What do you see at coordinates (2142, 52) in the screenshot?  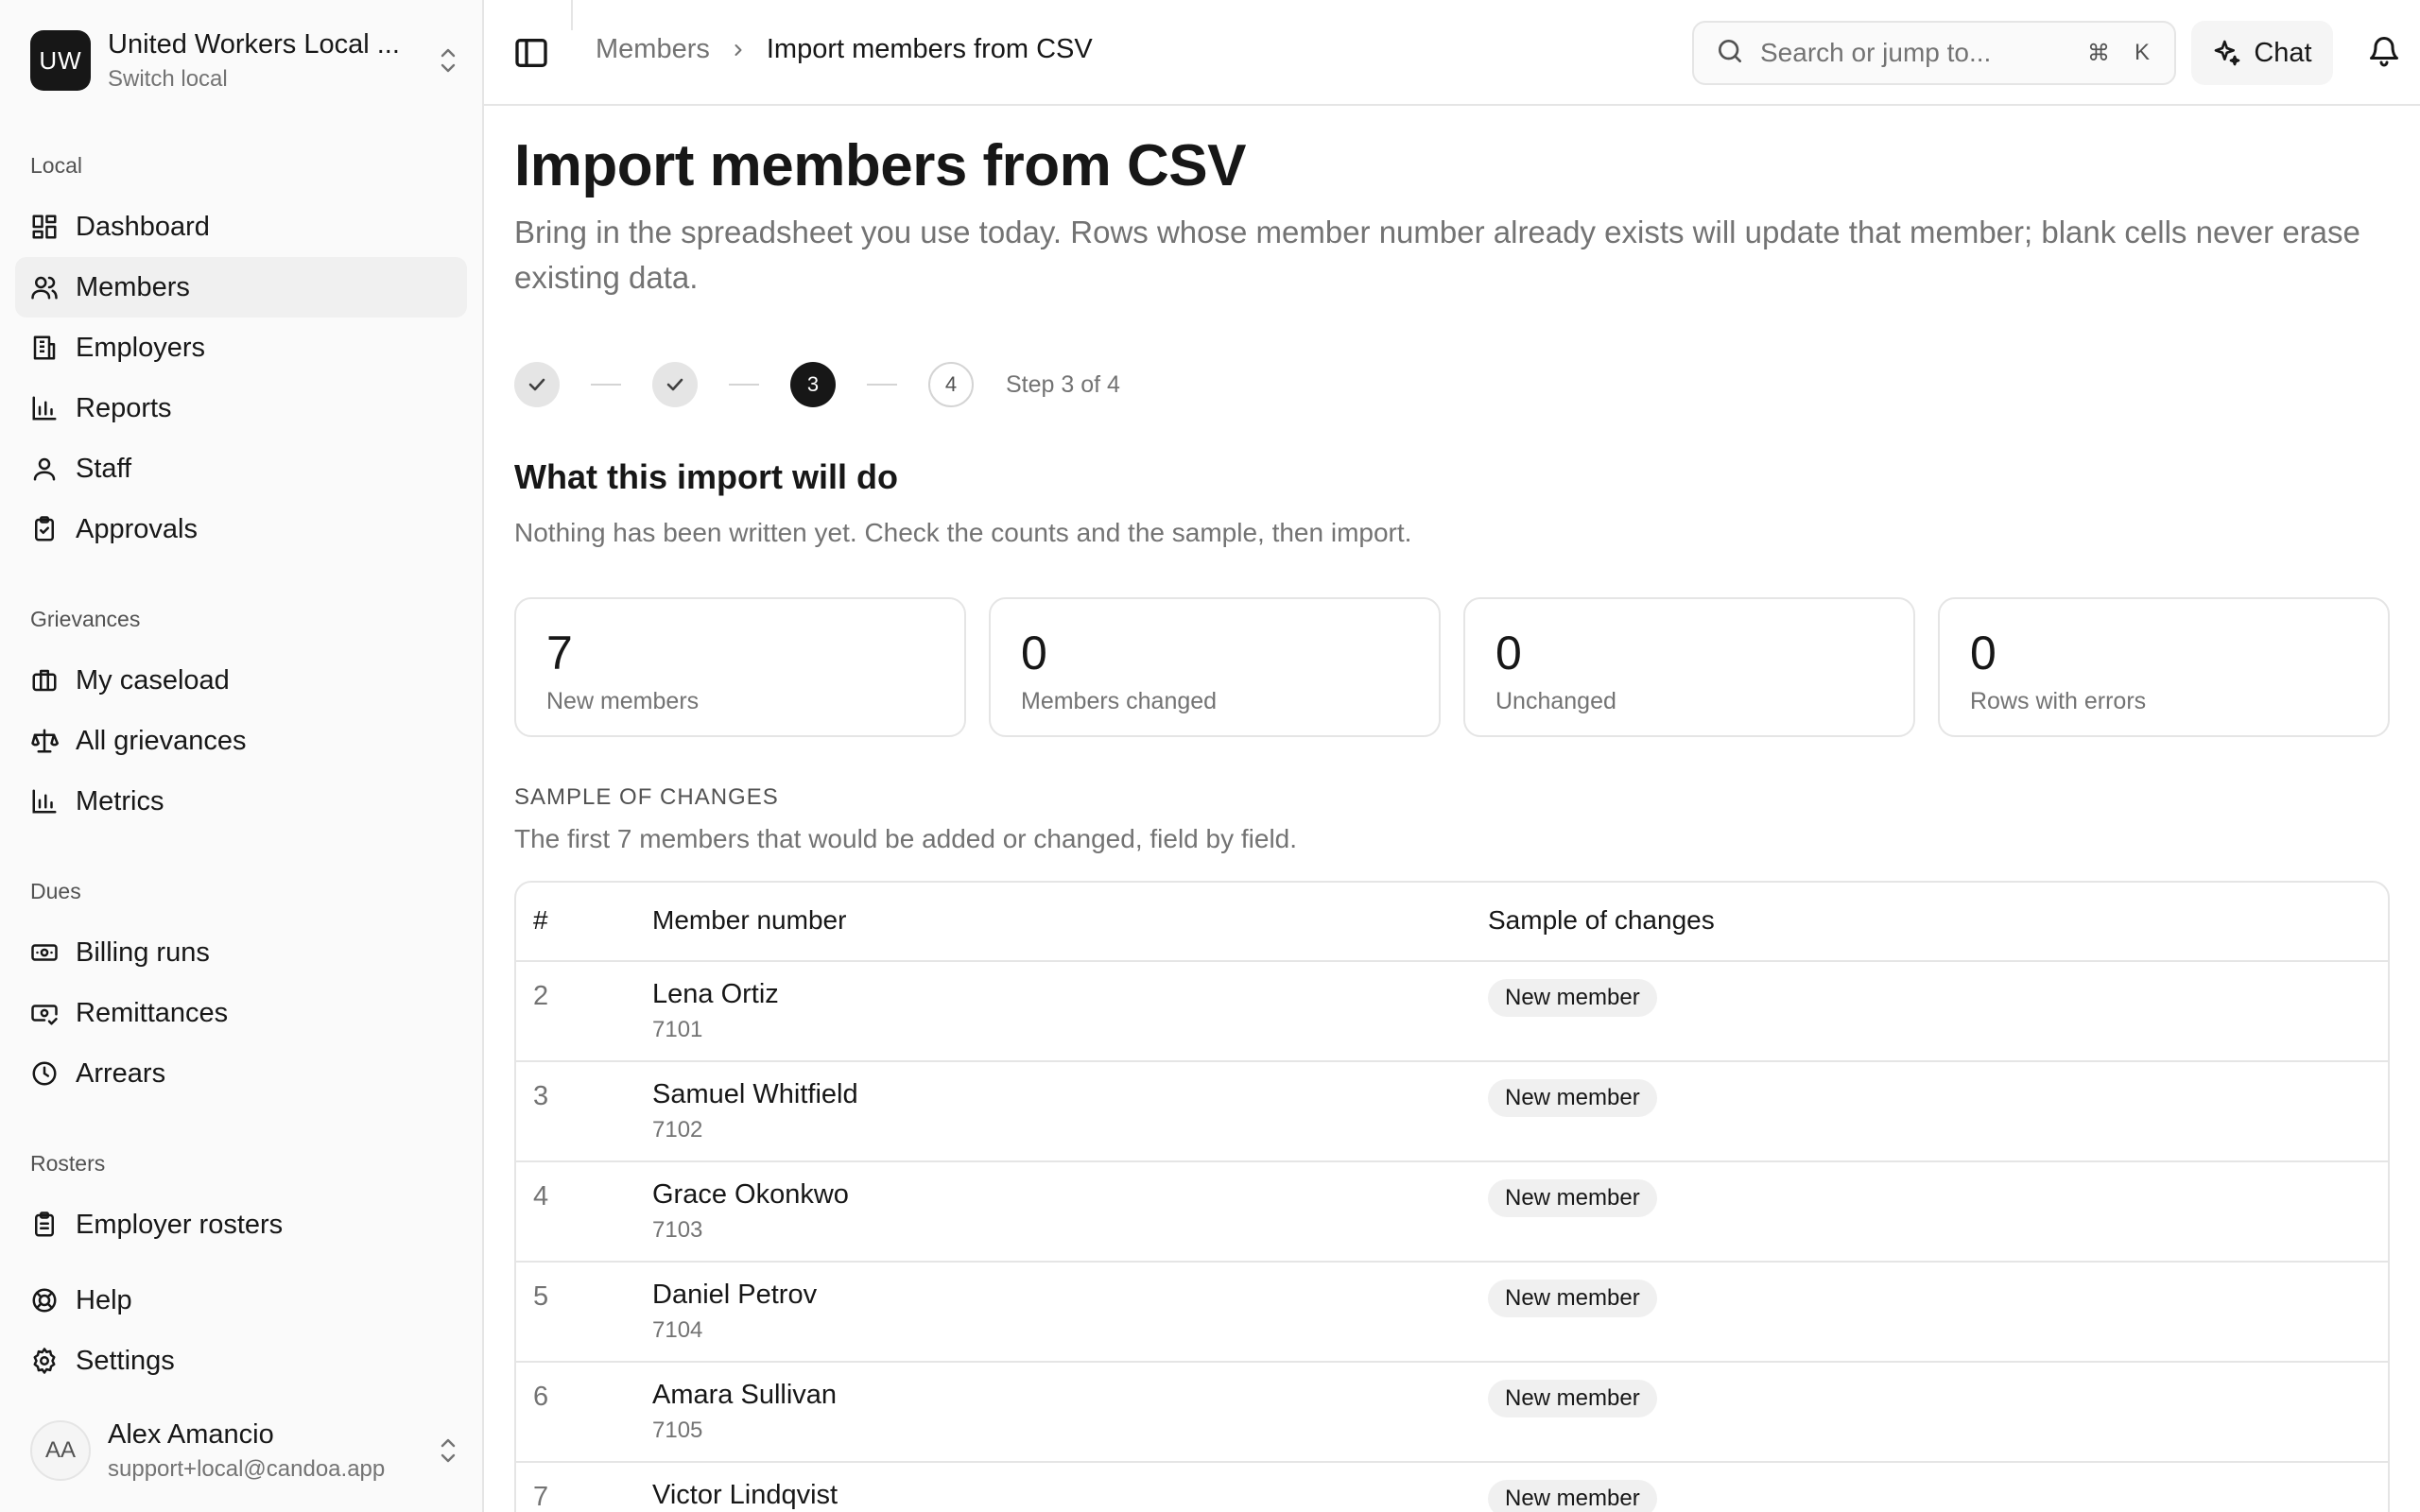 I see `shortcut-key: K` at bounding box center [2142, 52].